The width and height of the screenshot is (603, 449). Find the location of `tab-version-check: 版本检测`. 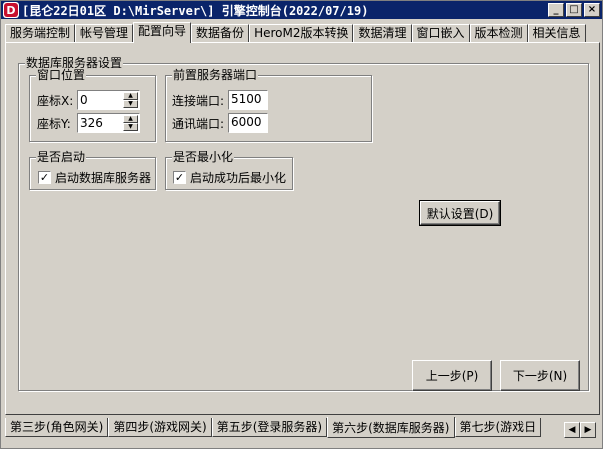

tab-version-check: 版本检测 is located at coordinates (498, 33).